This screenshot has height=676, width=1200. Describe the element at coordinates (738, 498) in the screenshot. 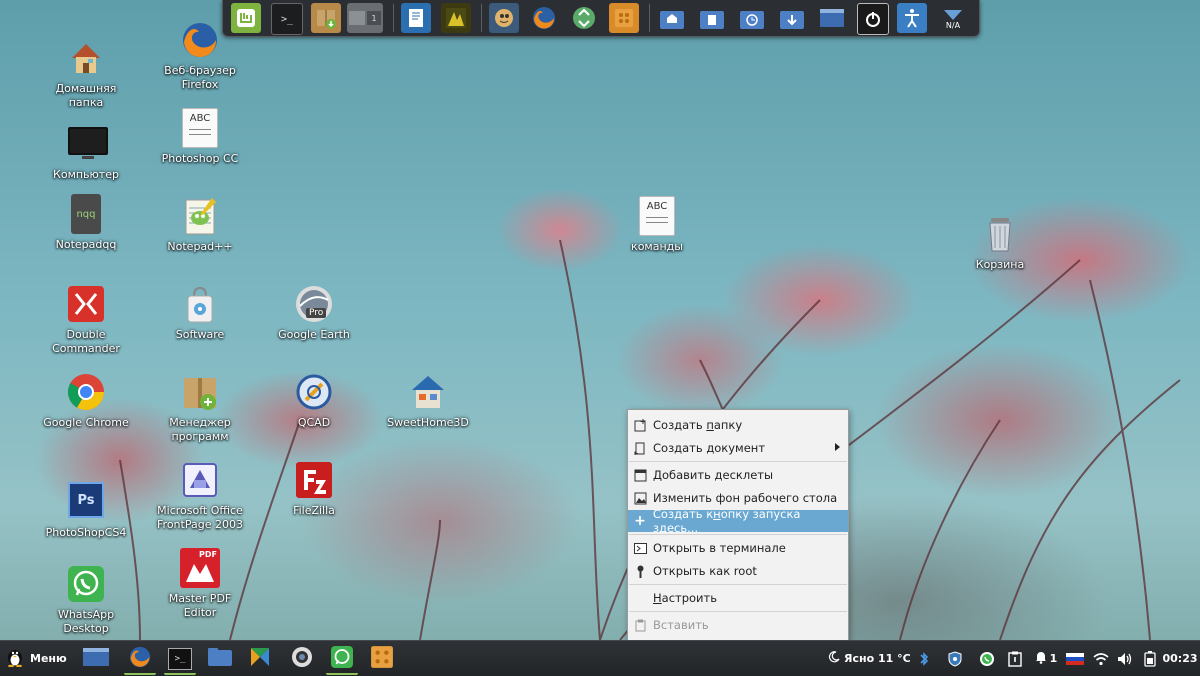

I see `menu-item-change-wallpaper: Изменить фон рабочего стола` at that location.